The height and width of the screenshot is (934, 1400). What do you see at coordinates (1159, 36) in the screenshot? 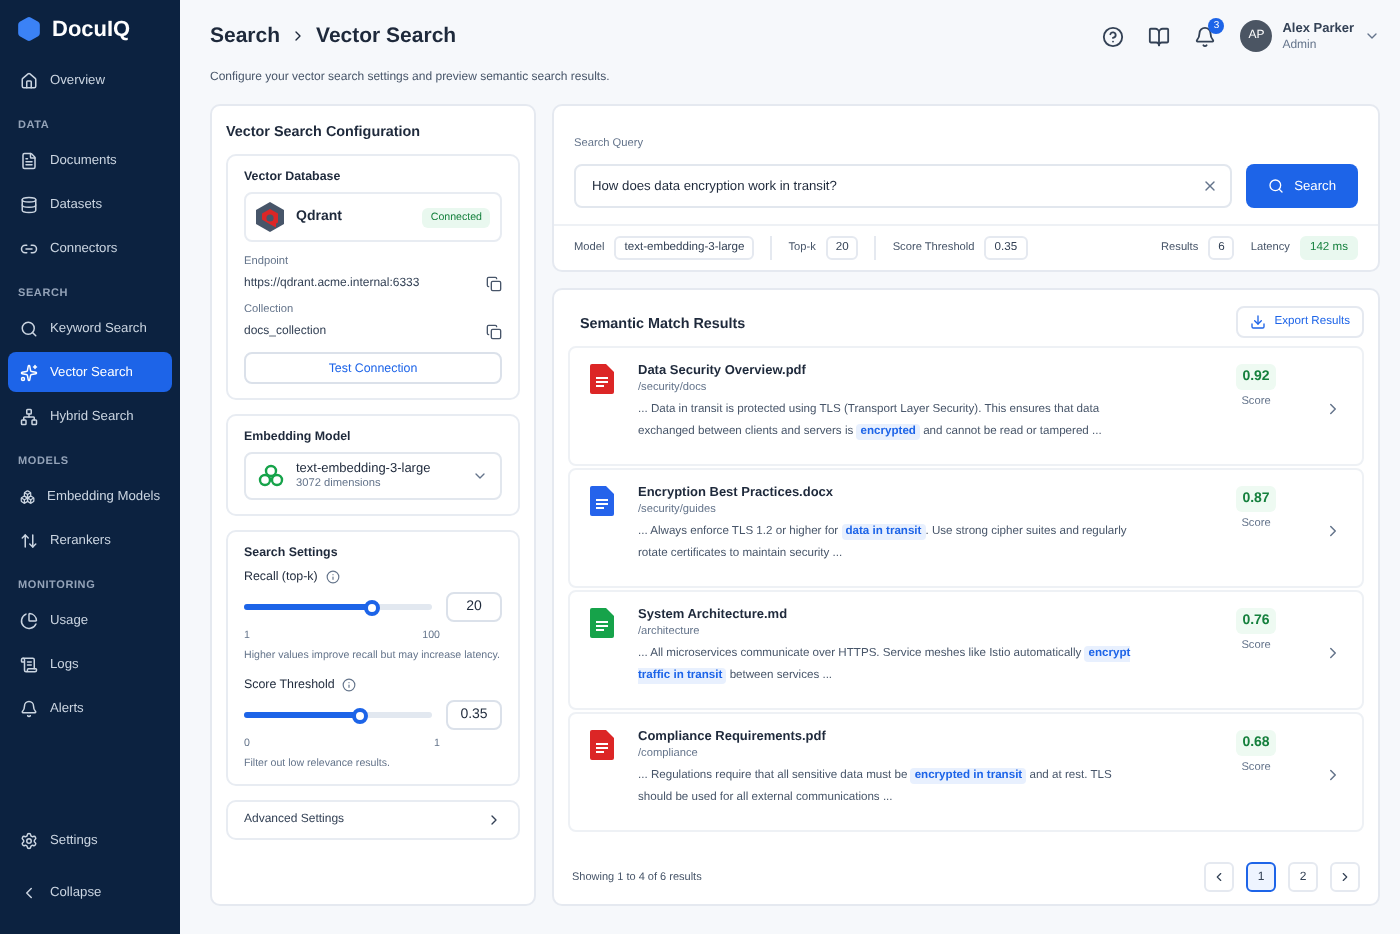
I see `book-icon` at bounding box center [1159, 36].